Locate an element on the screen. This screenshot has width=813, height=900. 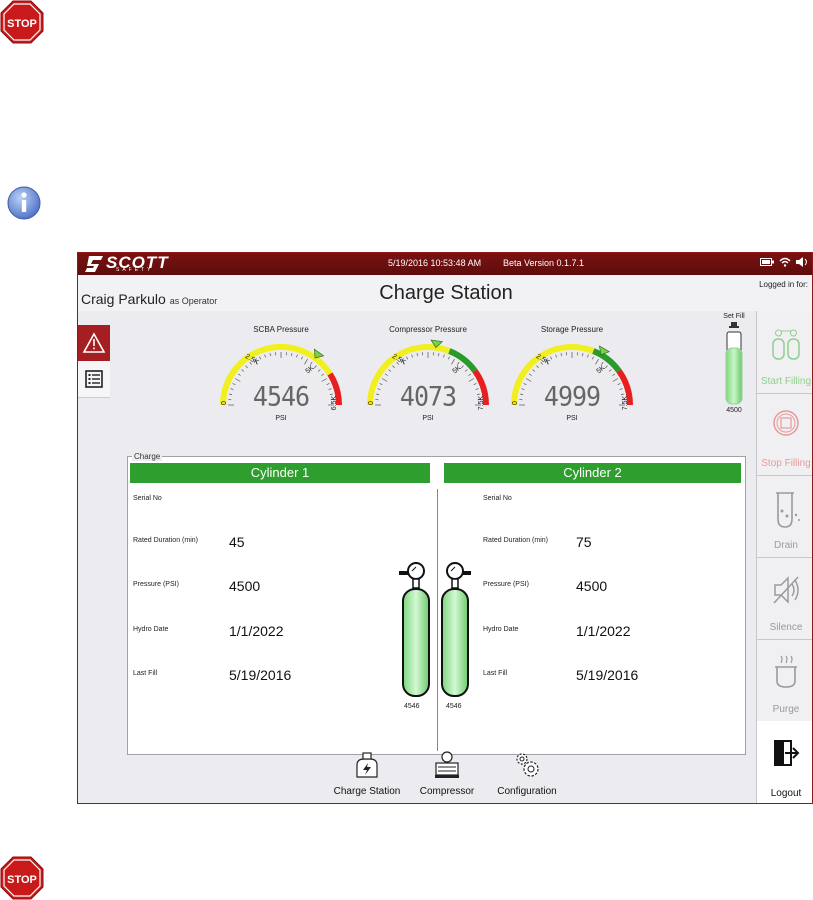
pressure-label: Pressure (PSI) is located at coordinates (156, 584).